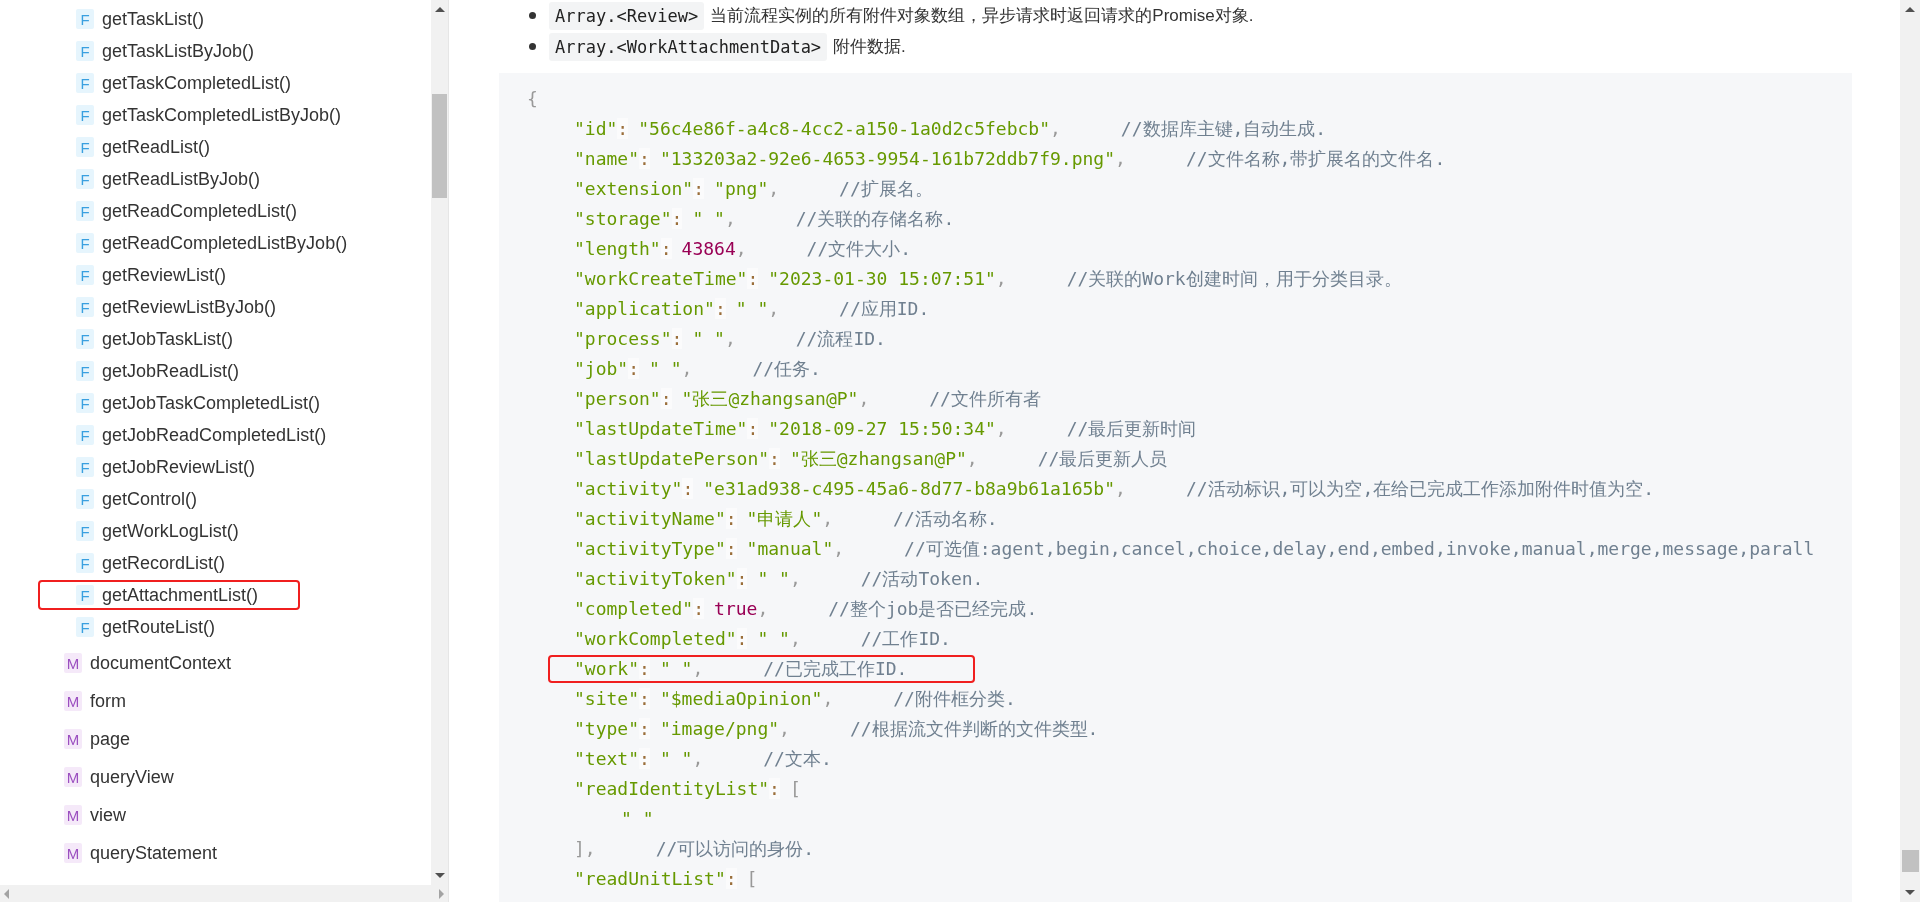 This screenshot has width=1920, height=902. What do you see at coordinates (157, 339) in the screenshot?
I see `sidebar-item: F getJobTaskList()` at bounding box center [157, 339].